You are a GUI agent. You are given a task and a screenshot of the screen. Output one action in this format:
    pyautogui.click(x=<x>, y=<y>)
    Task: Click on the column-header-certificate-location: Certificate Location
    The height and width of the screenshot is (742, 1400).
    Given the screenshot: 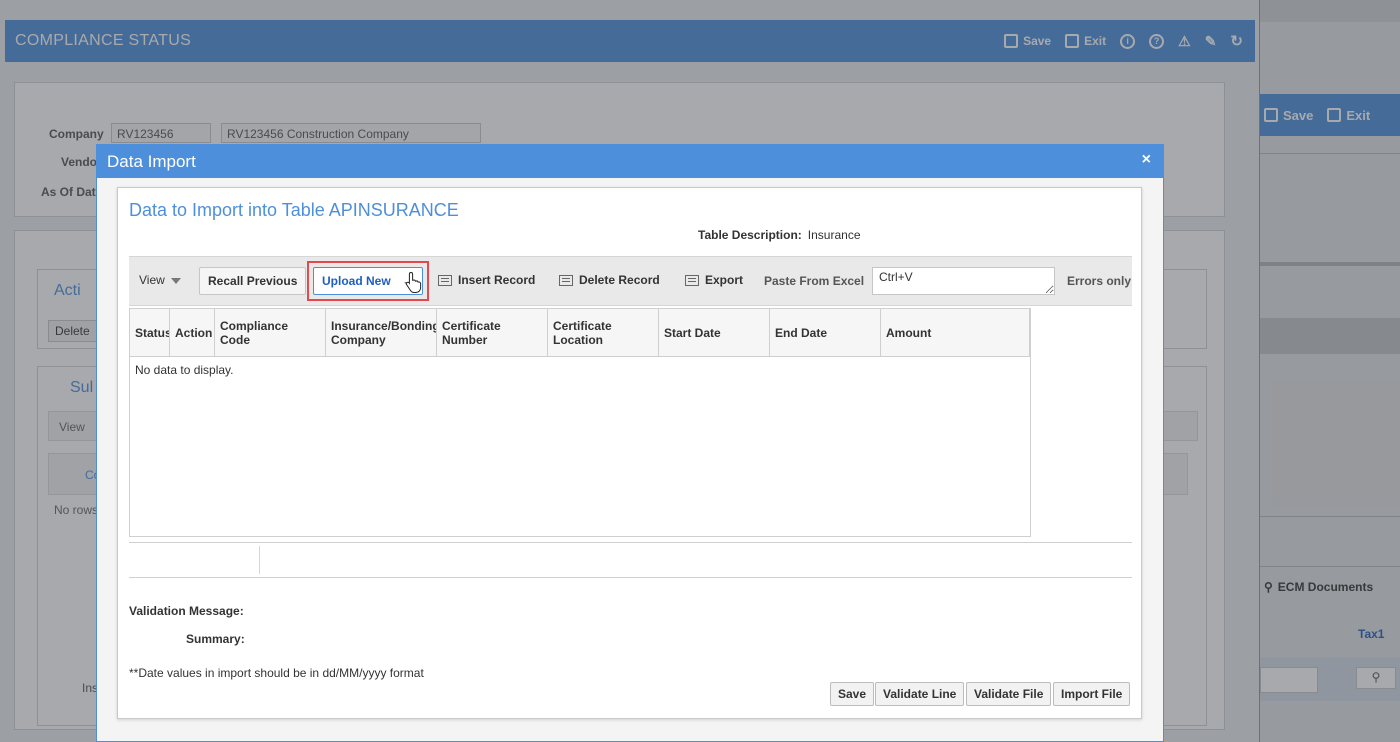 What is the action you would take?
    pyautogui.click(x=603, y=332)
    